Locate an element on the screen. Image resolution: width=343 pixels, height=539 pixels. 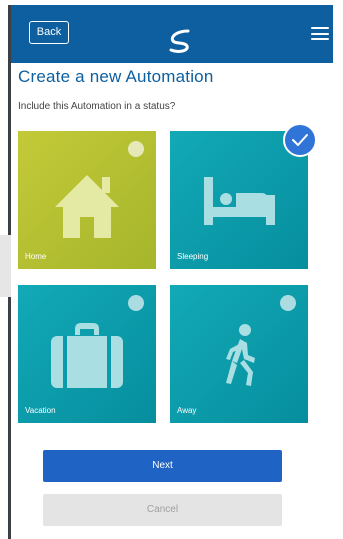
status-tile-vacation: Vacation is located at coordinates (87, 354).